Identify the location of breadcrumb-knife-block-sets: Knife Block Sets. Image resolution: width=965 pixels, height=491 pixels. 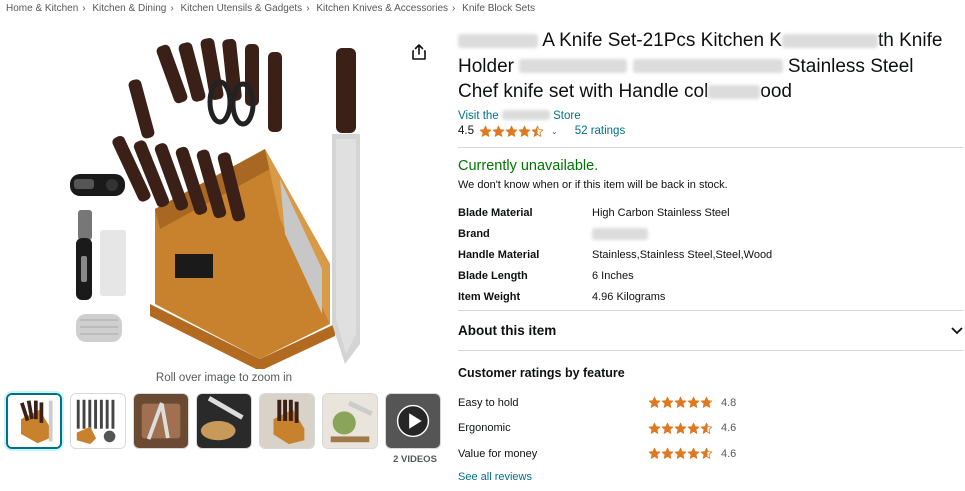
(498, 8).